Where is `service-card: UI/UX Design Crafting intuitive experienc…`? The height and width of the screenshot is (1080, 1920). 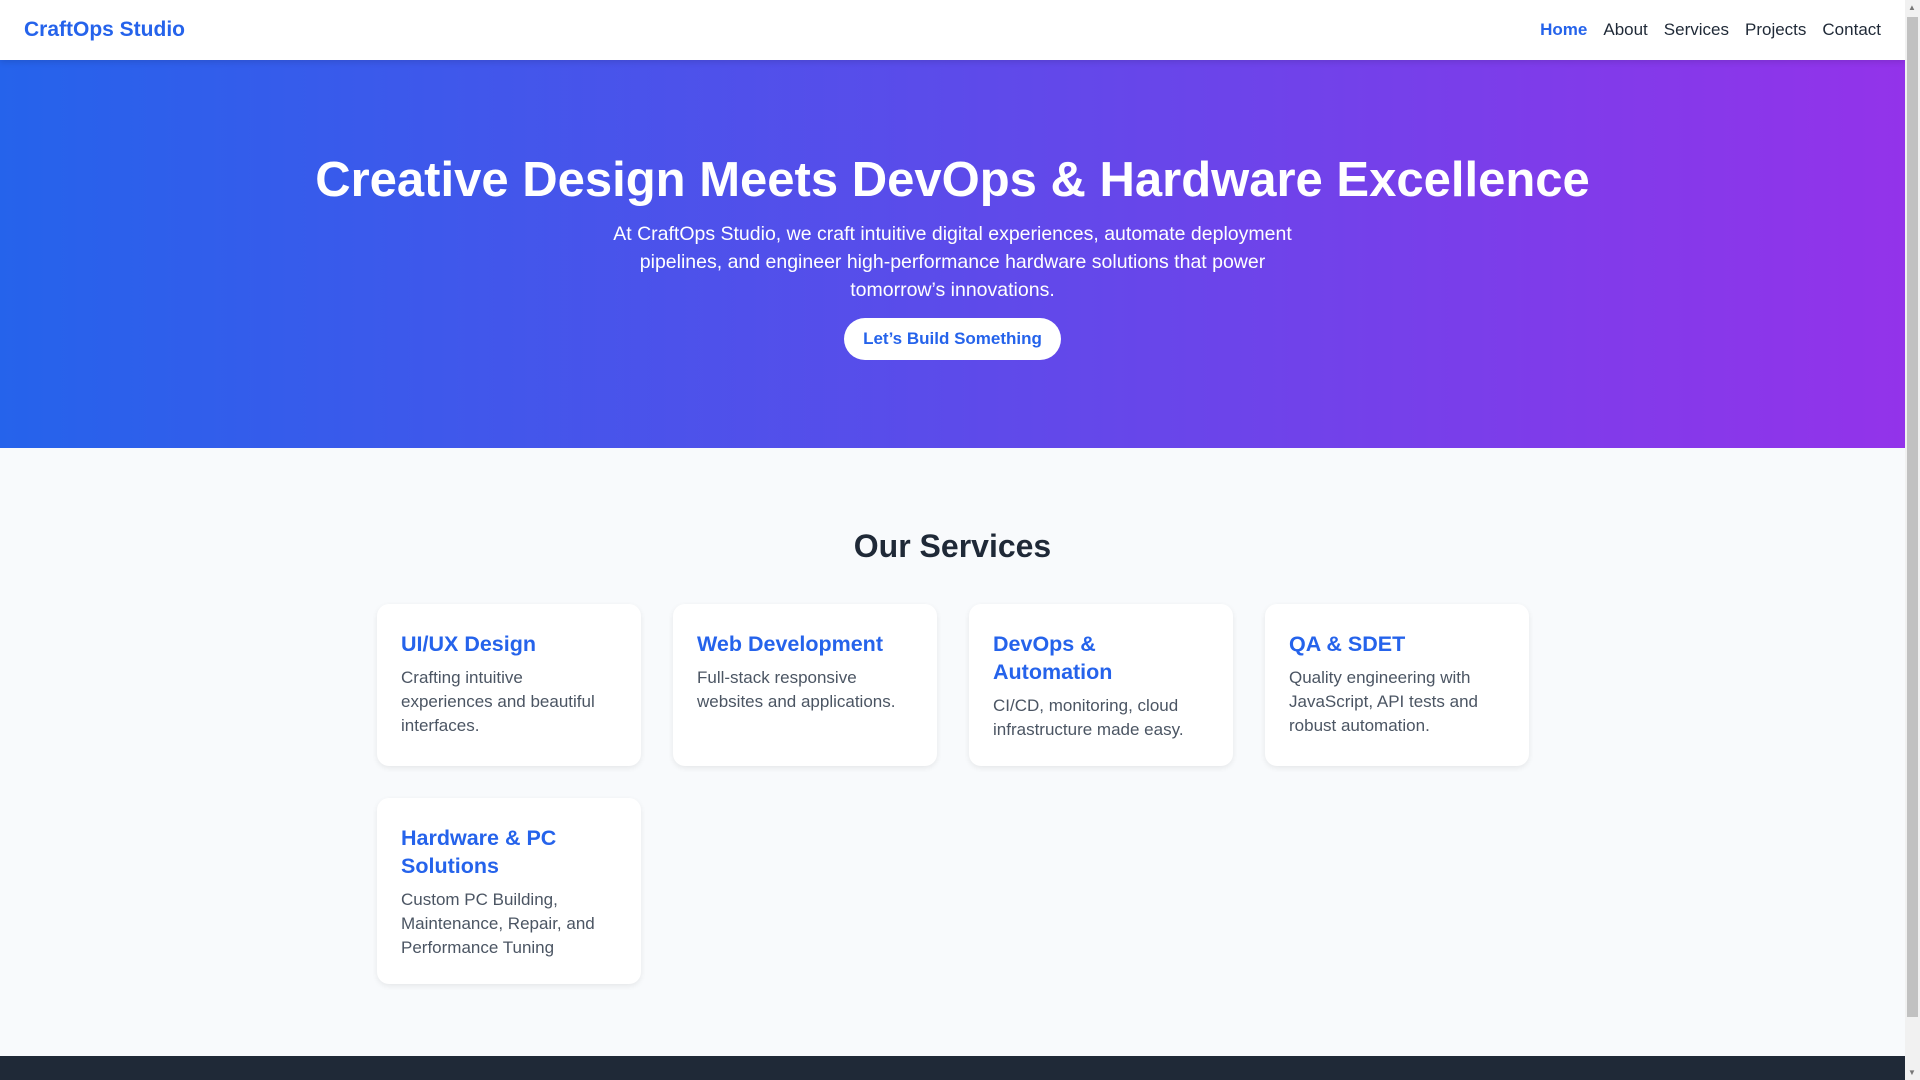 service-card: UI/UX Design Crafting intuitive experienc… is located at coordinates (509, 685).